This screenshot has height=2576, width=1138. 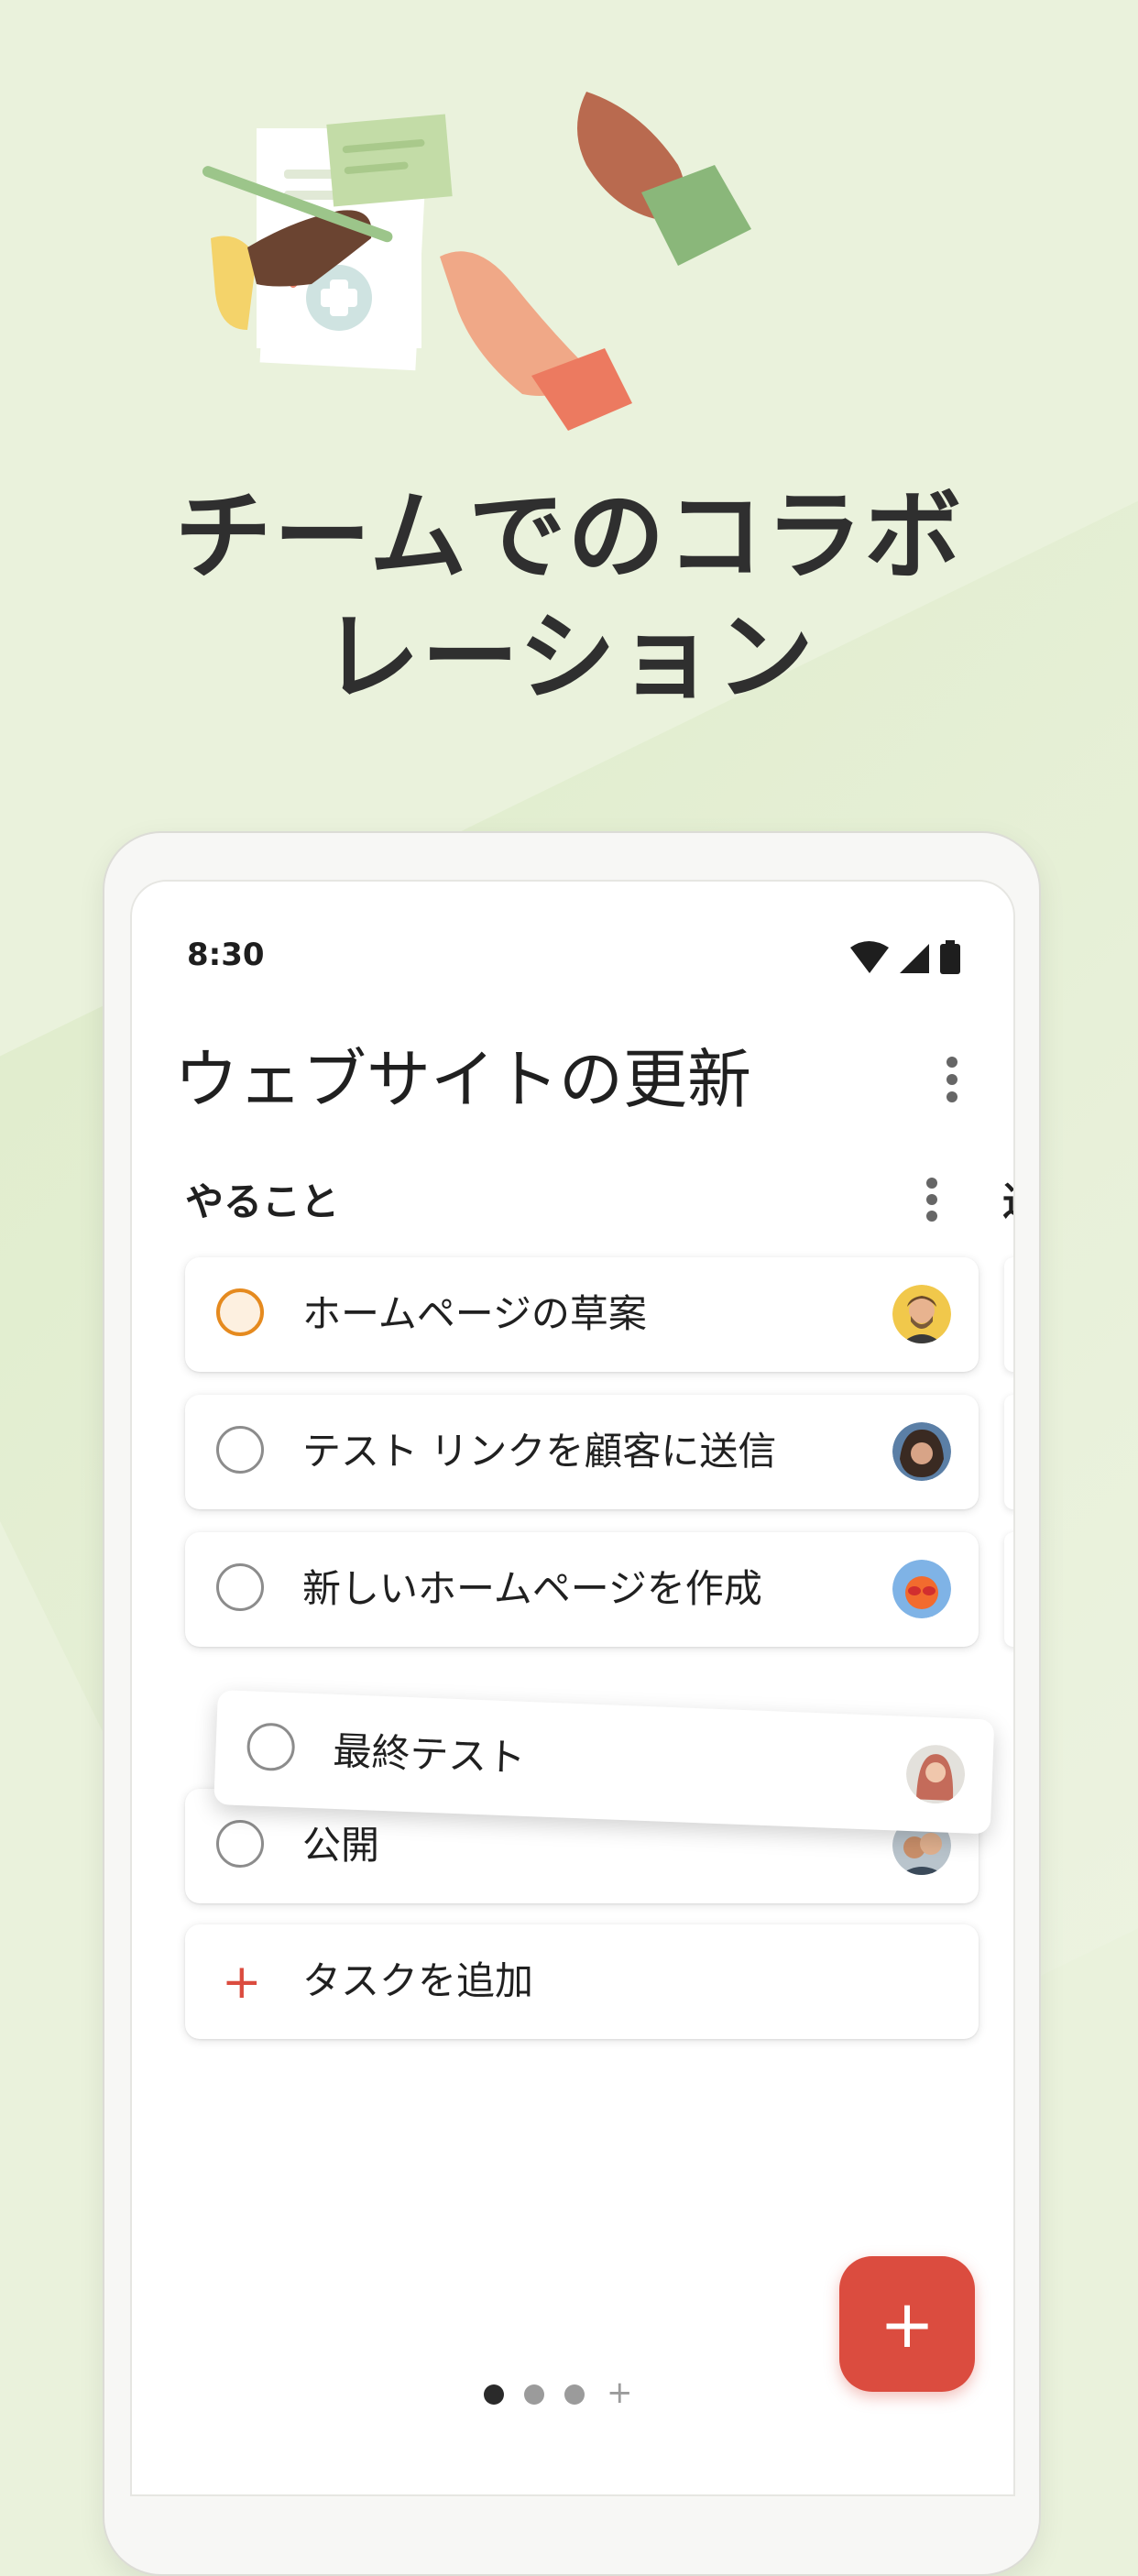 What do you see at coordinates (569, 657) in the screenshot?
I see `headline-line-2: レーション` at bounding box center [569, 657].